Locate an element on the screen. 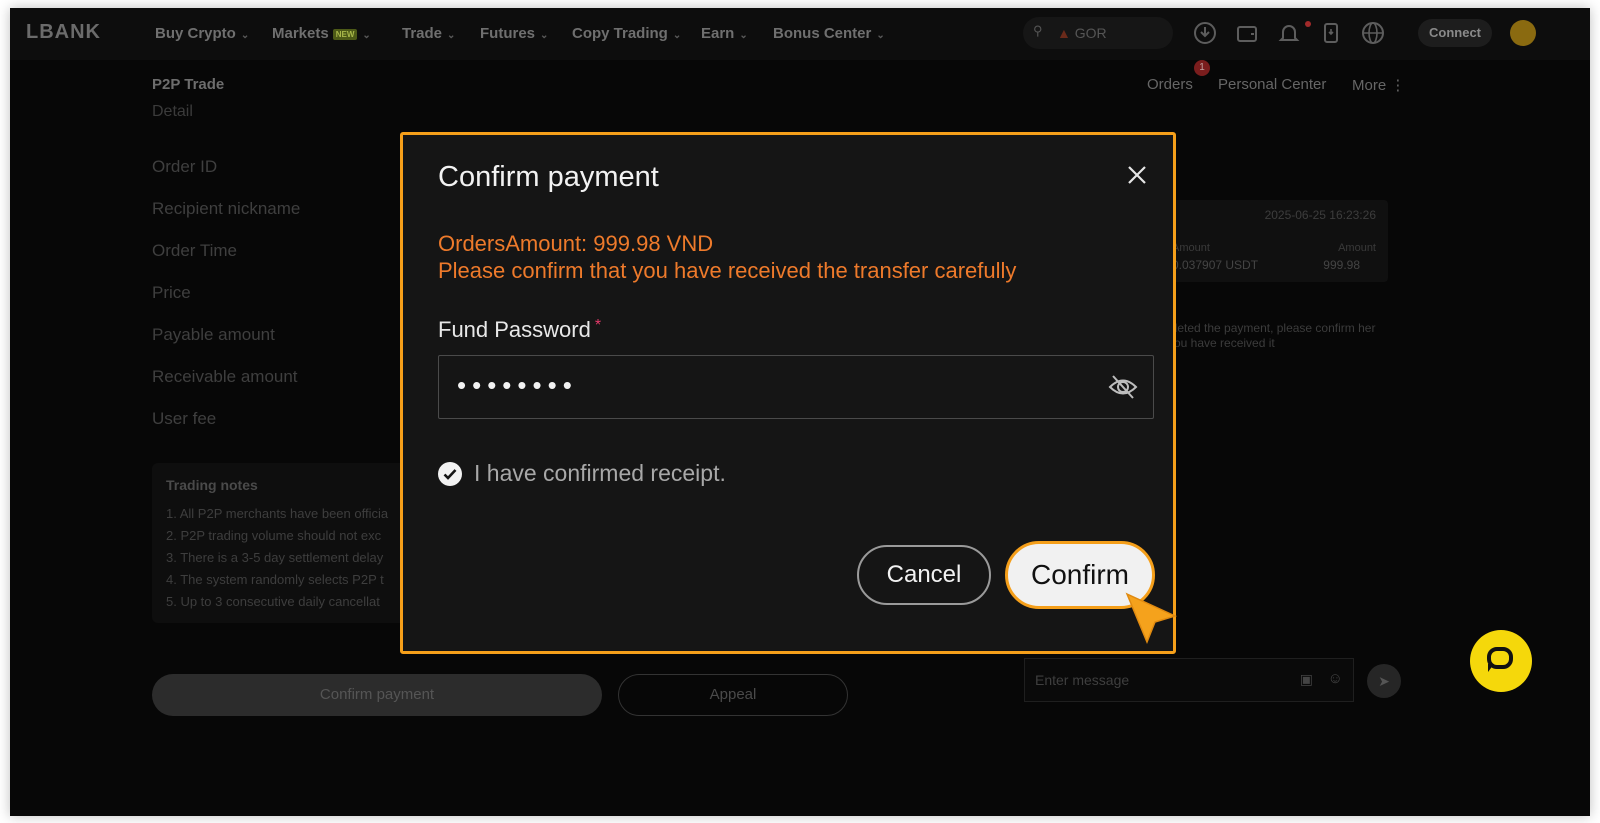 The height and width of the screenshot is (823, 1600). recipient-nickname-label: Recipient nickname is located at coordinates (226, 208).